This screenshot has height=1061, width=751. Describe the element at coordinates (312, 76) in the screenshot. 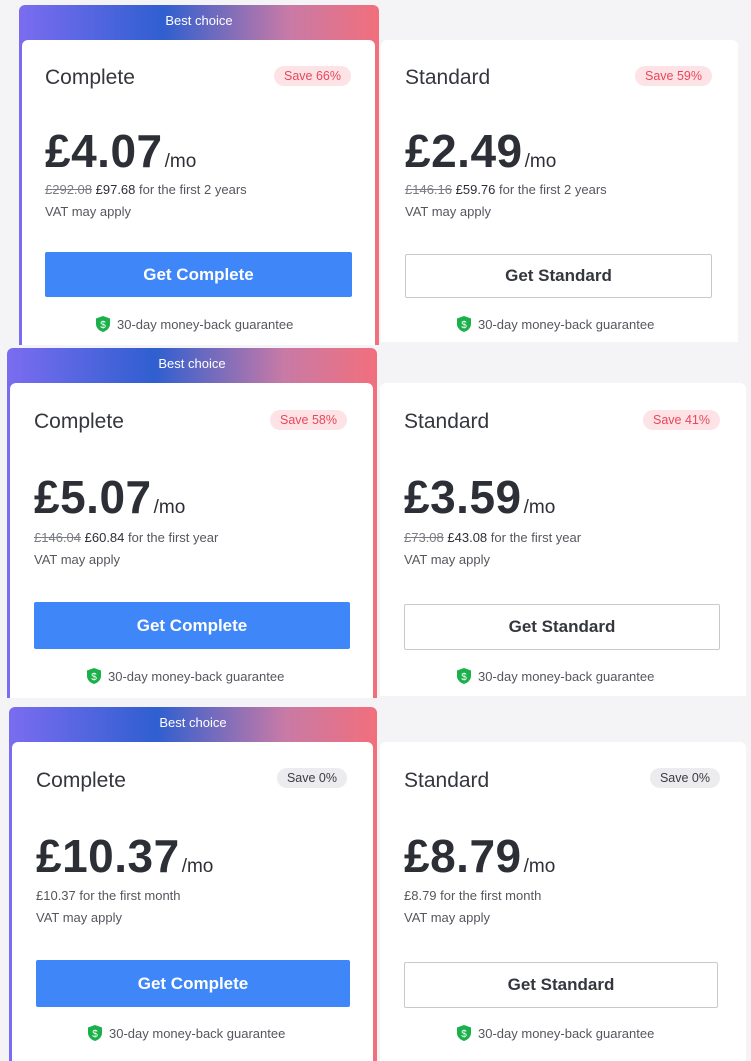

I see `save-badge: Save 66%` at that location.